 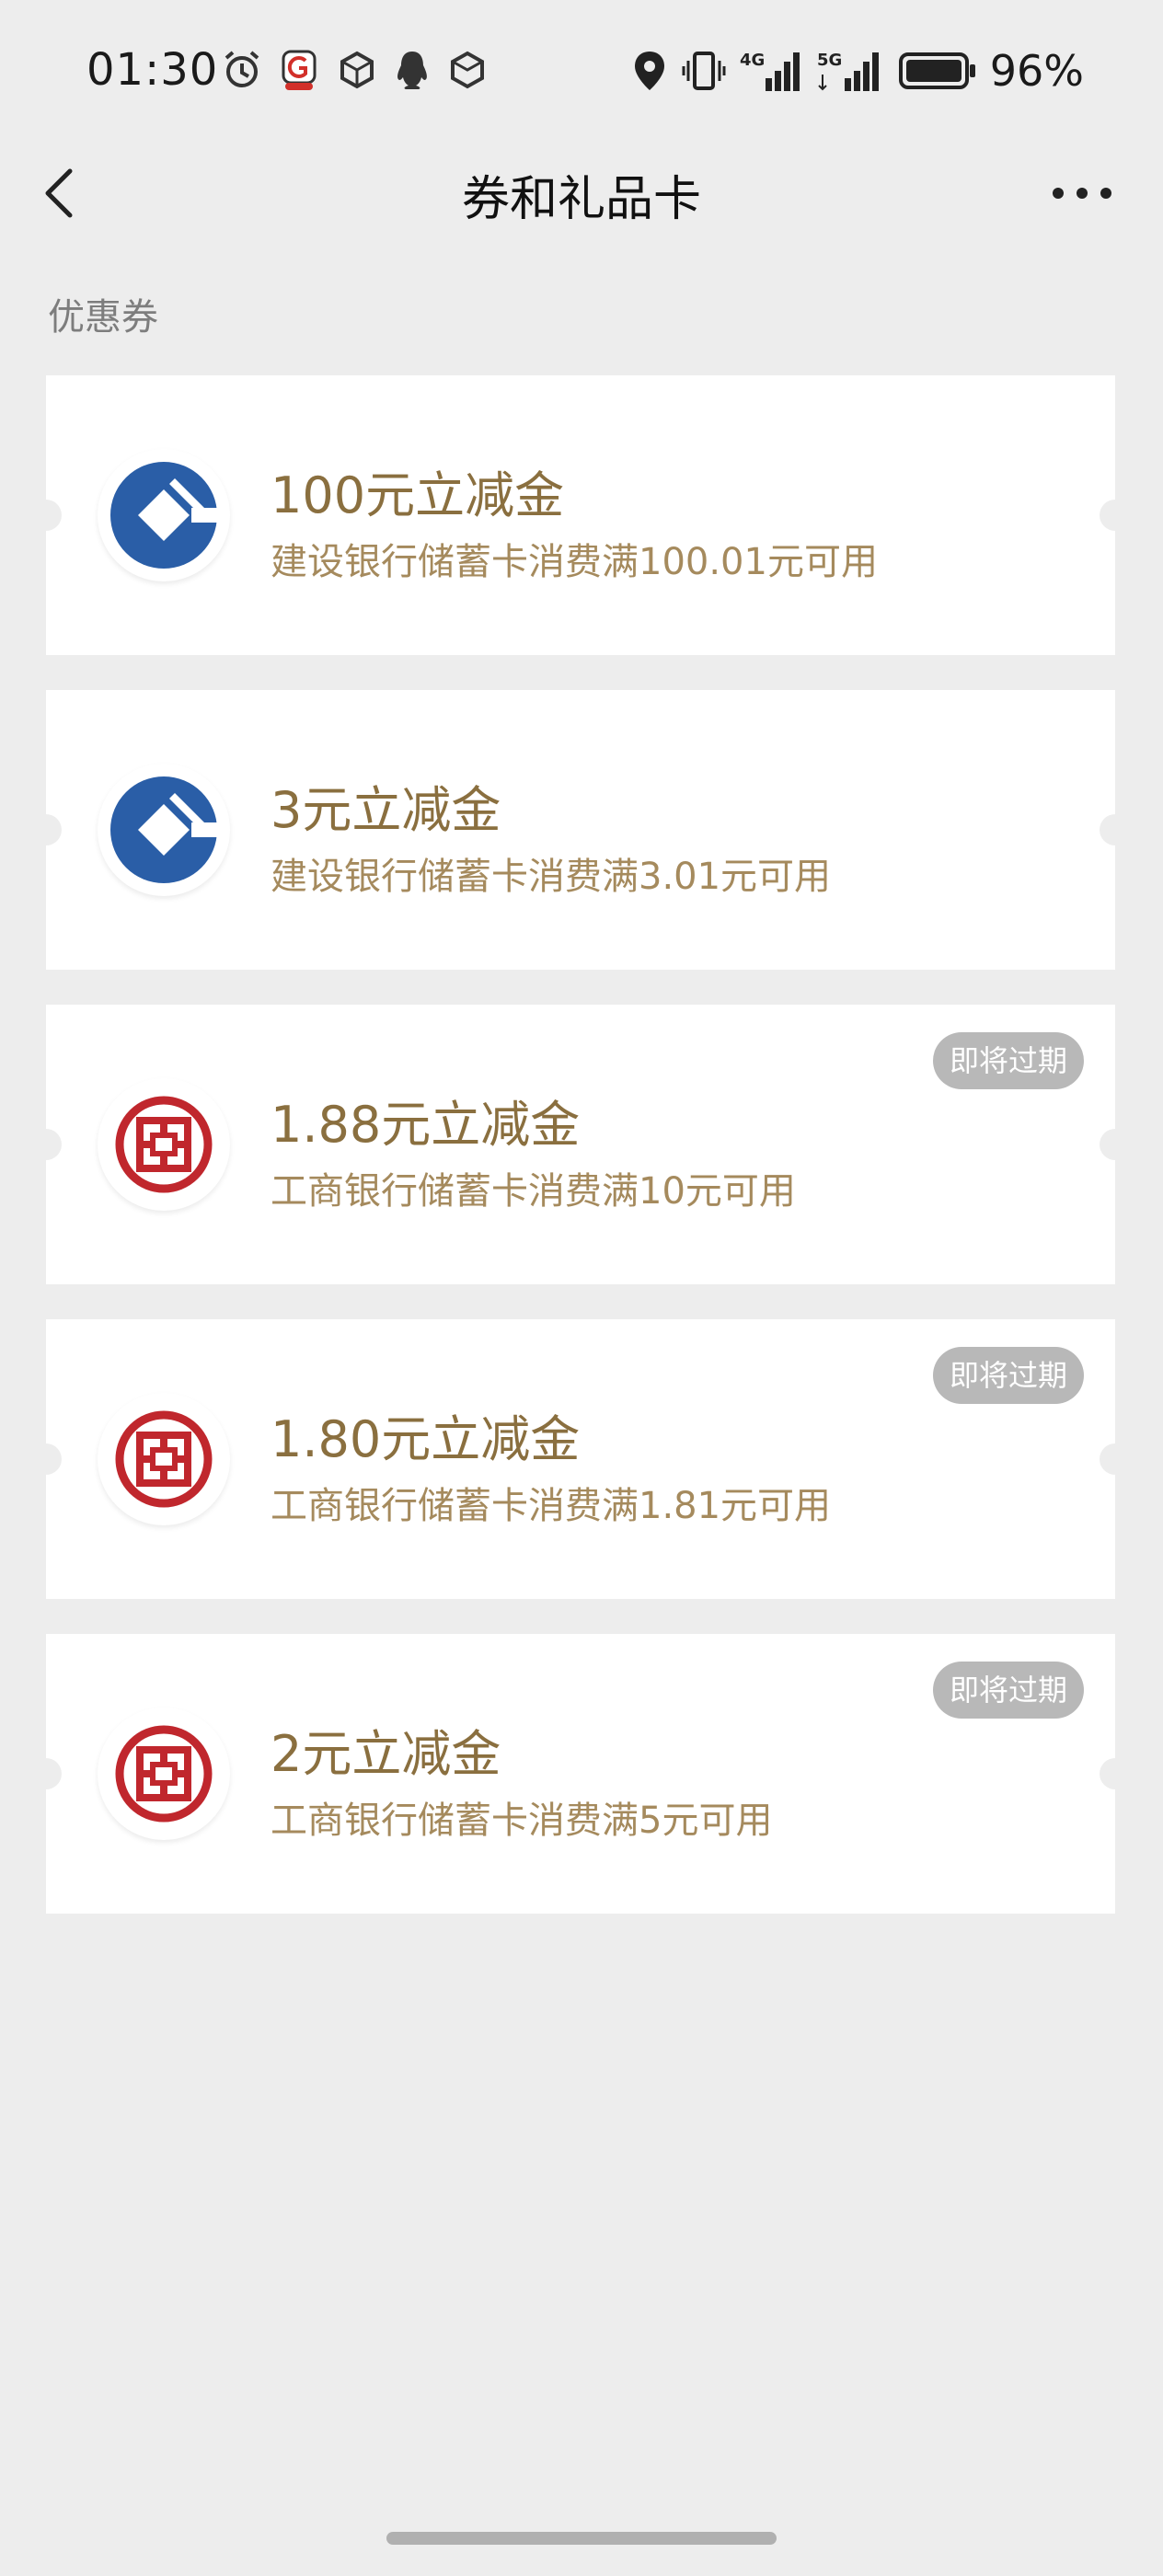 I want to click on home-indicator, so click(x=581, y=2538).